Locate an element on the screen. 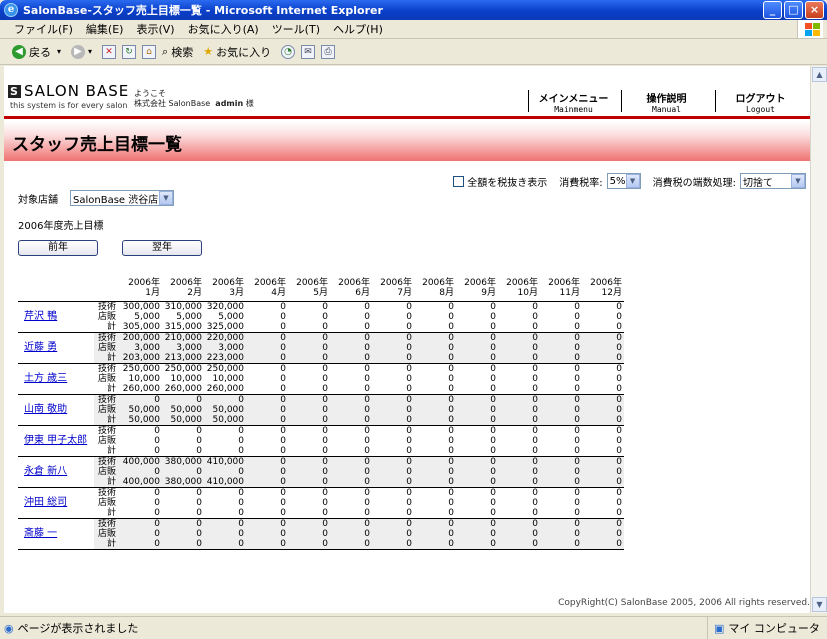  stop-icon: ✕ is located at coordinates (109, 51).